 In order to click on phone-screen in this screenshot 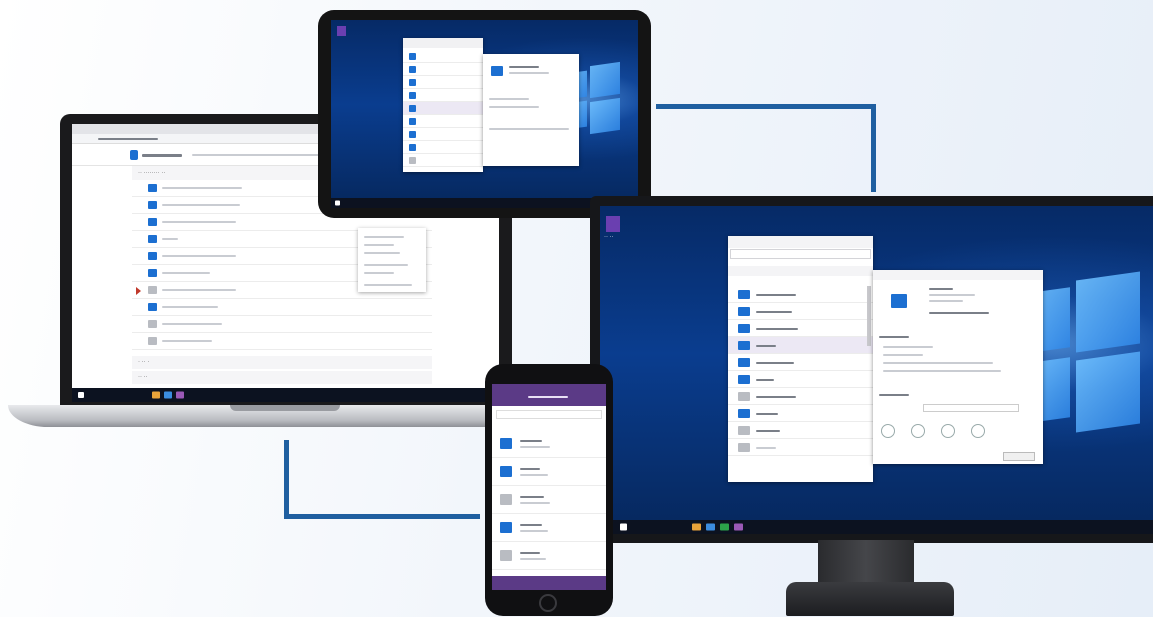, I will do `click(549, 487)`.